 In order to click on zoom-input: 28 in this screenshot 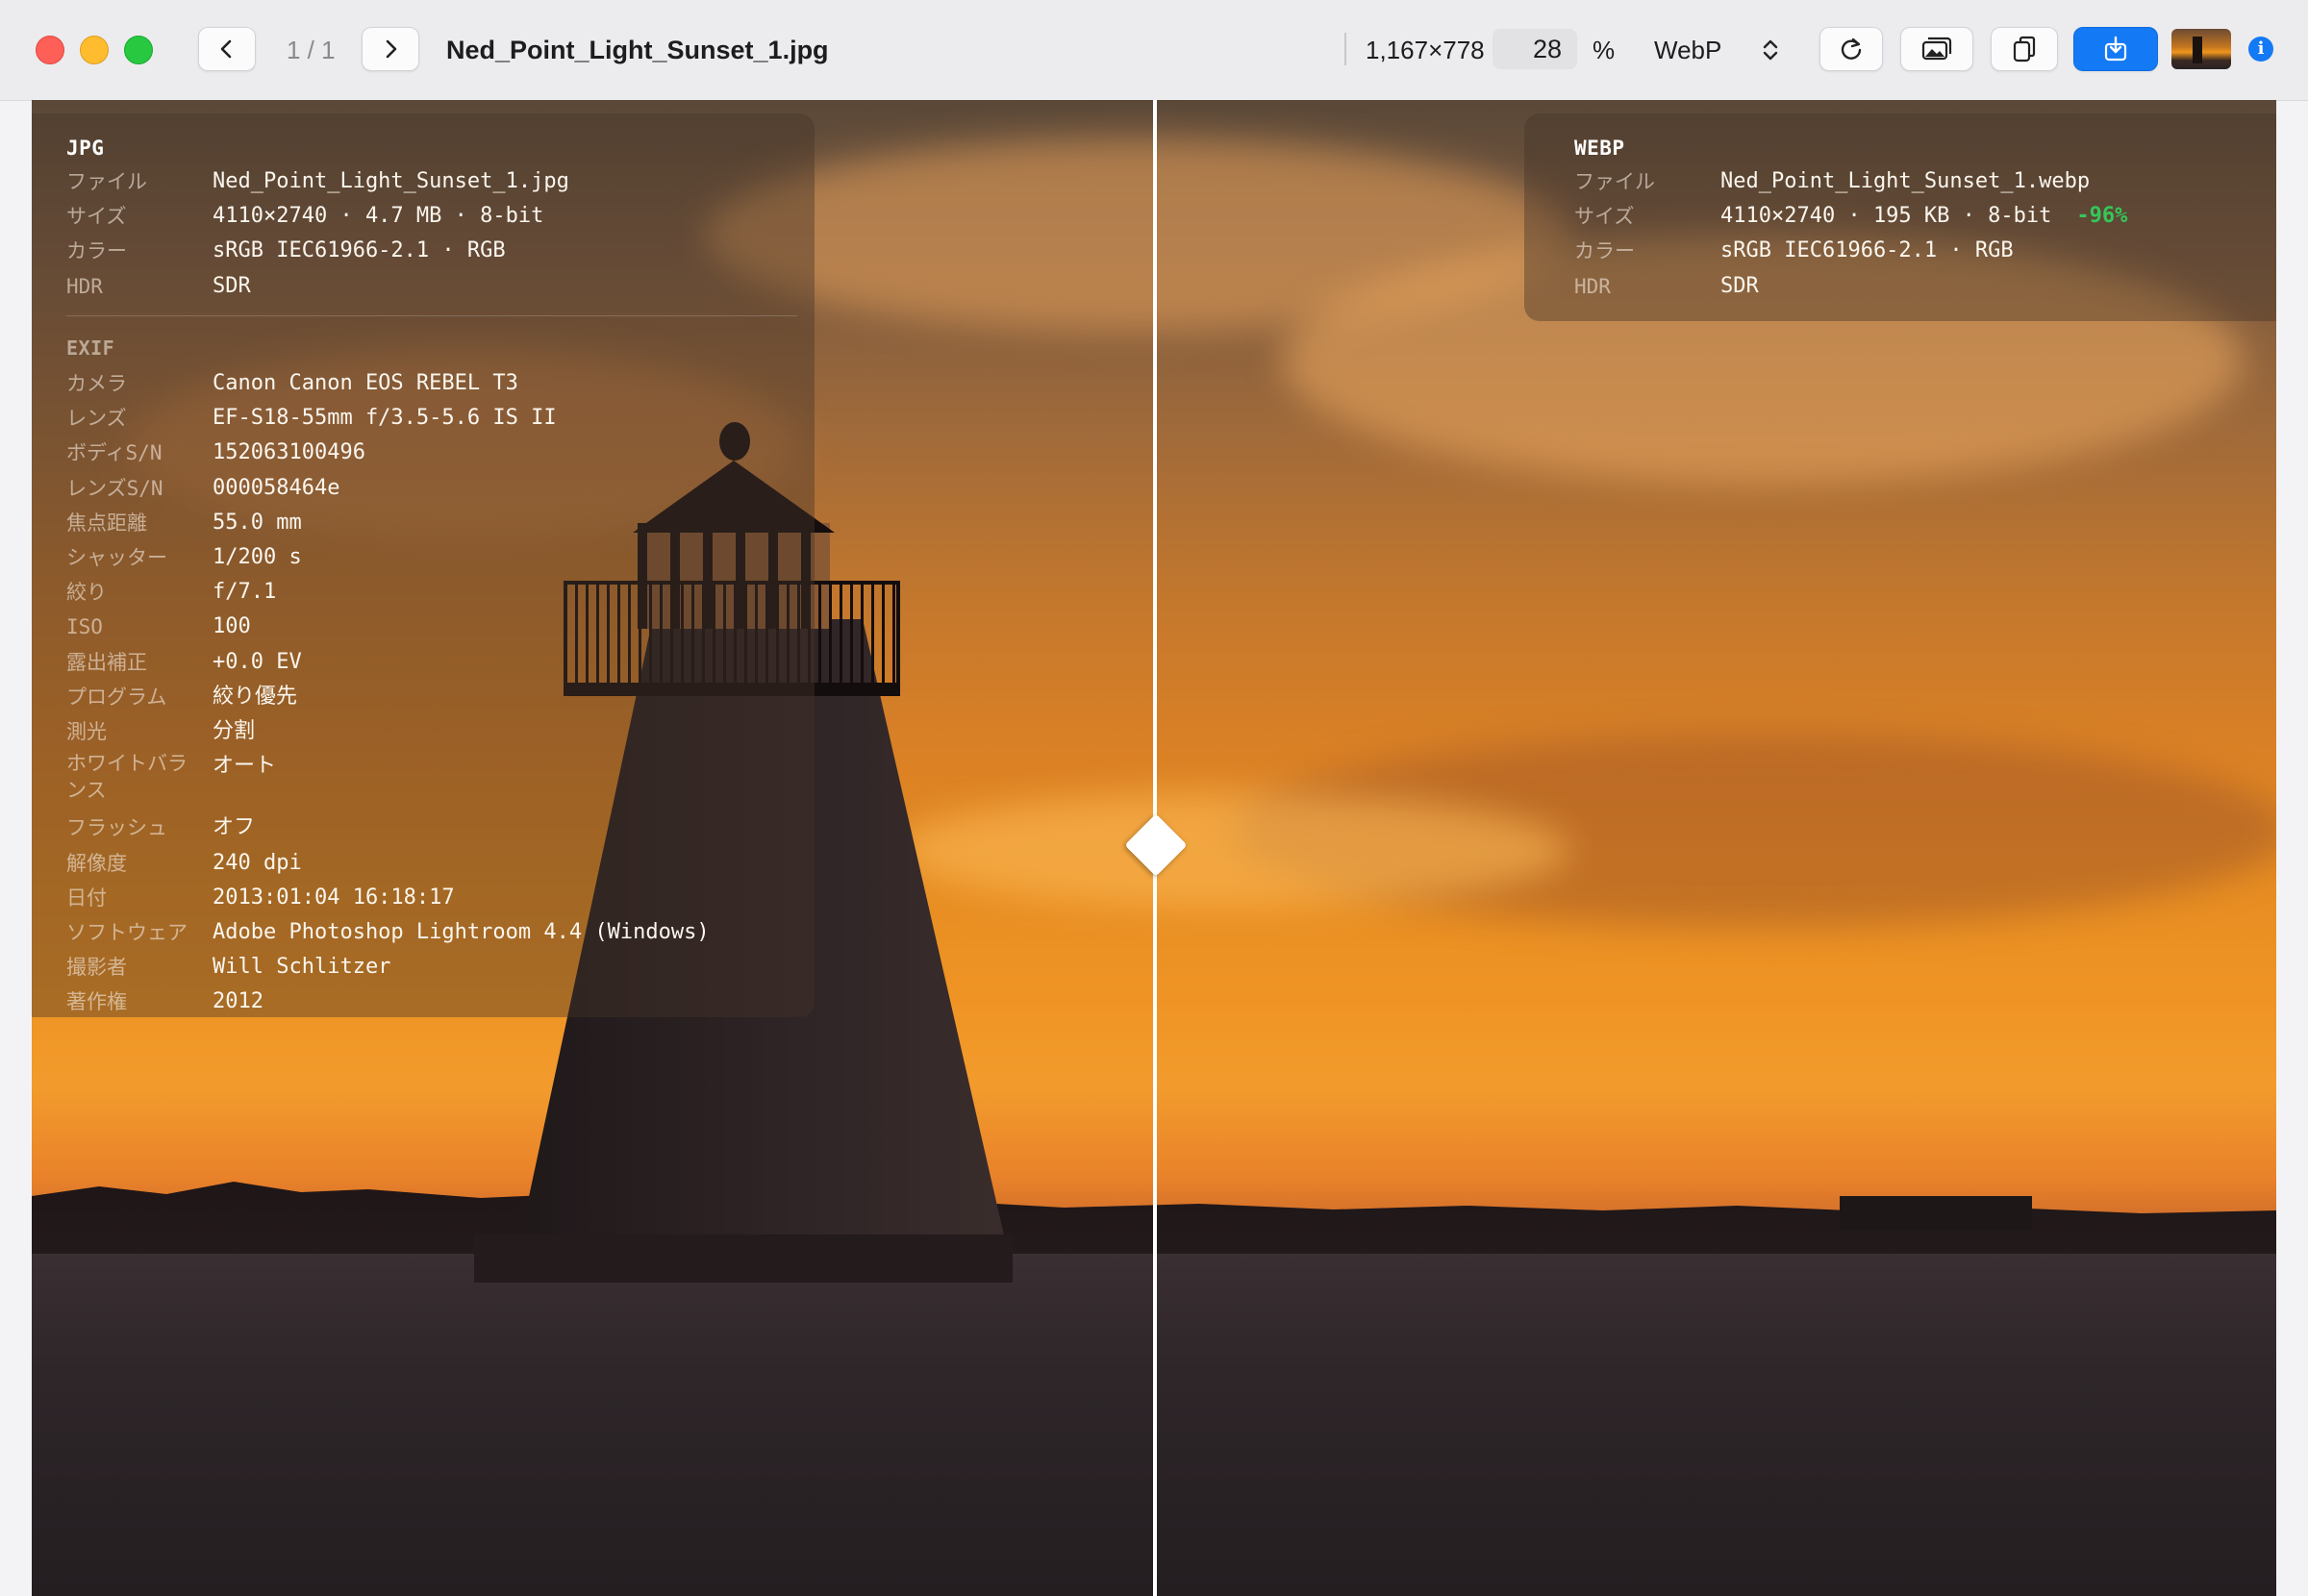, I will do `click(1535, 49)`.